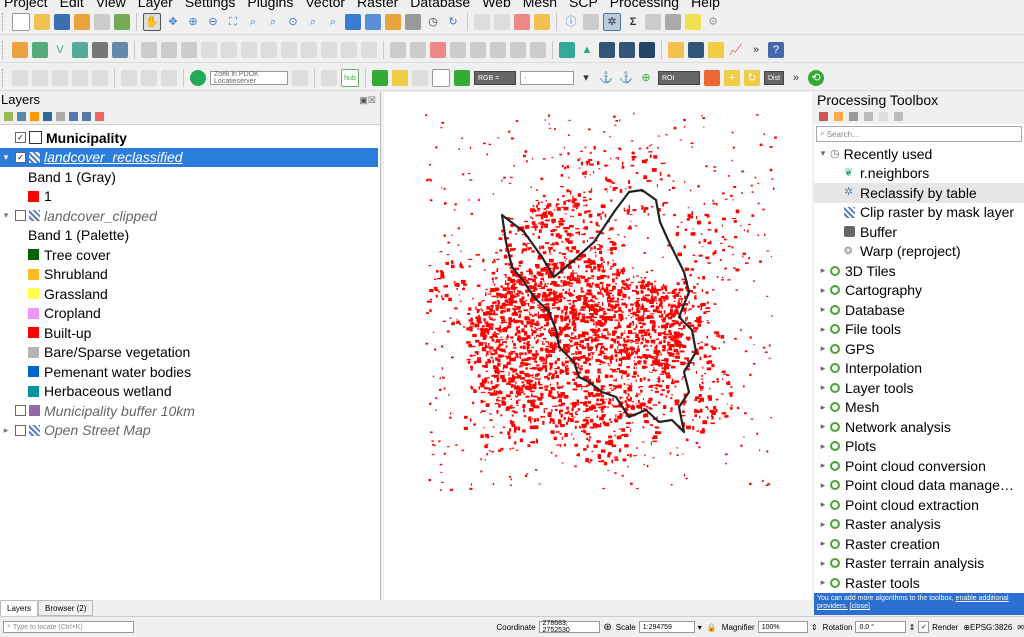 The image size is (1024, 637). What do you see at coordinates (626, 78) in the screenshot?
I see `scp-roi2-icon: ⚓` at bounding box center [626, 78].